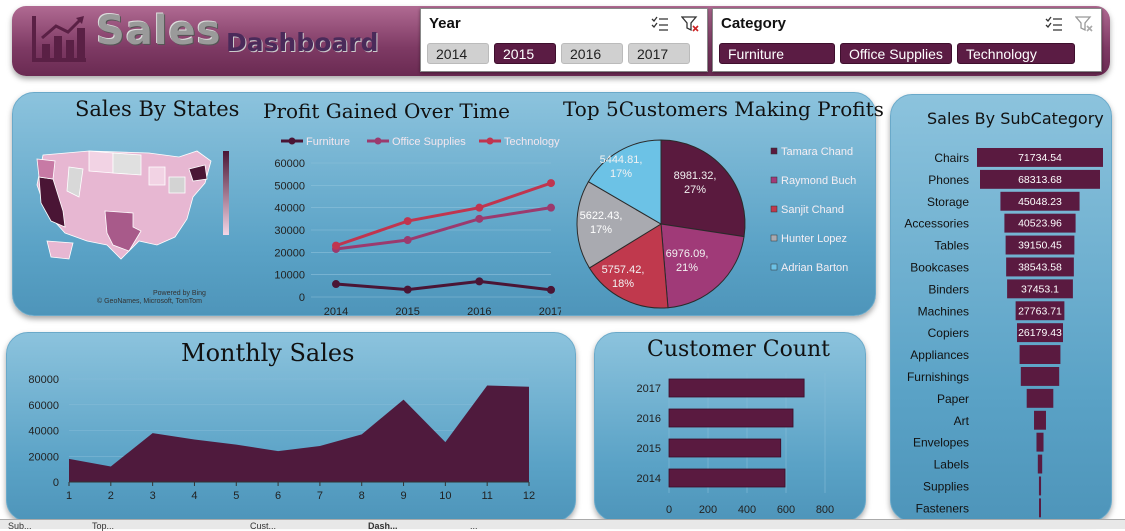 This screenshot has width=1125, height=531. What do you see at coordinates (687, 254) in the screenshot?
I see `slice-value-label: 6976.09,` at bounding box center [687, 254].